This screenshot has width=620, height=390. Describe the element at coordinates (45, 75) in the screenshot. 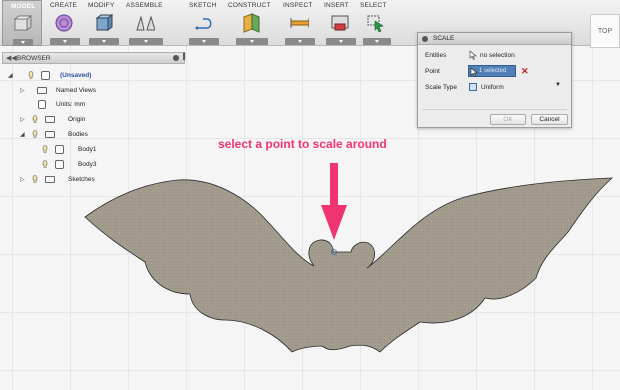

I see `document-icon` at that location.